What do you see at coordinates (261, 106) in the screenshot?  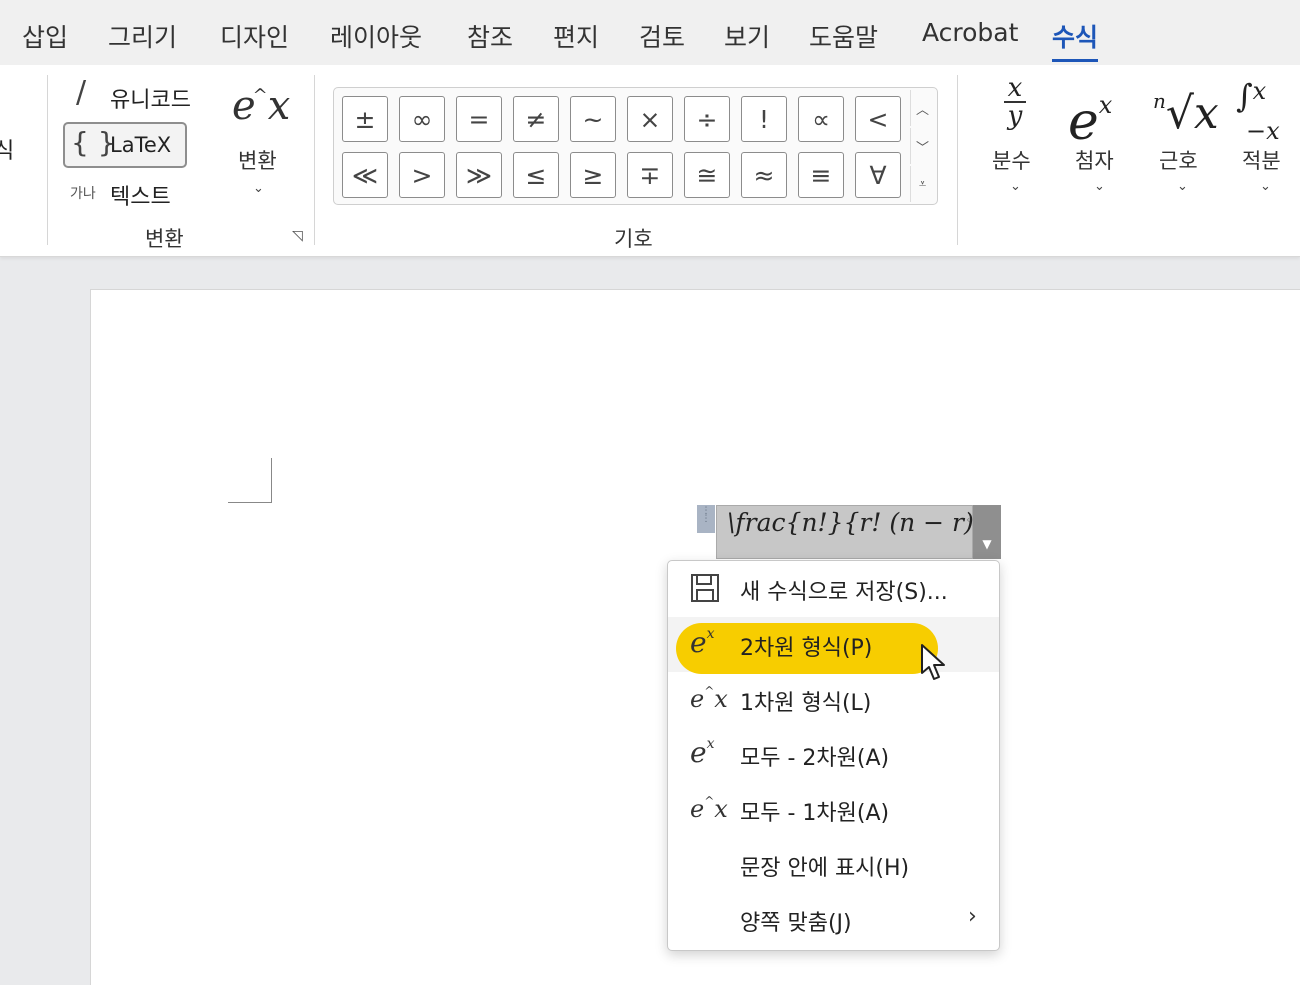 I see `convert-format-icon: e^x` at bounding box center [261, 106].